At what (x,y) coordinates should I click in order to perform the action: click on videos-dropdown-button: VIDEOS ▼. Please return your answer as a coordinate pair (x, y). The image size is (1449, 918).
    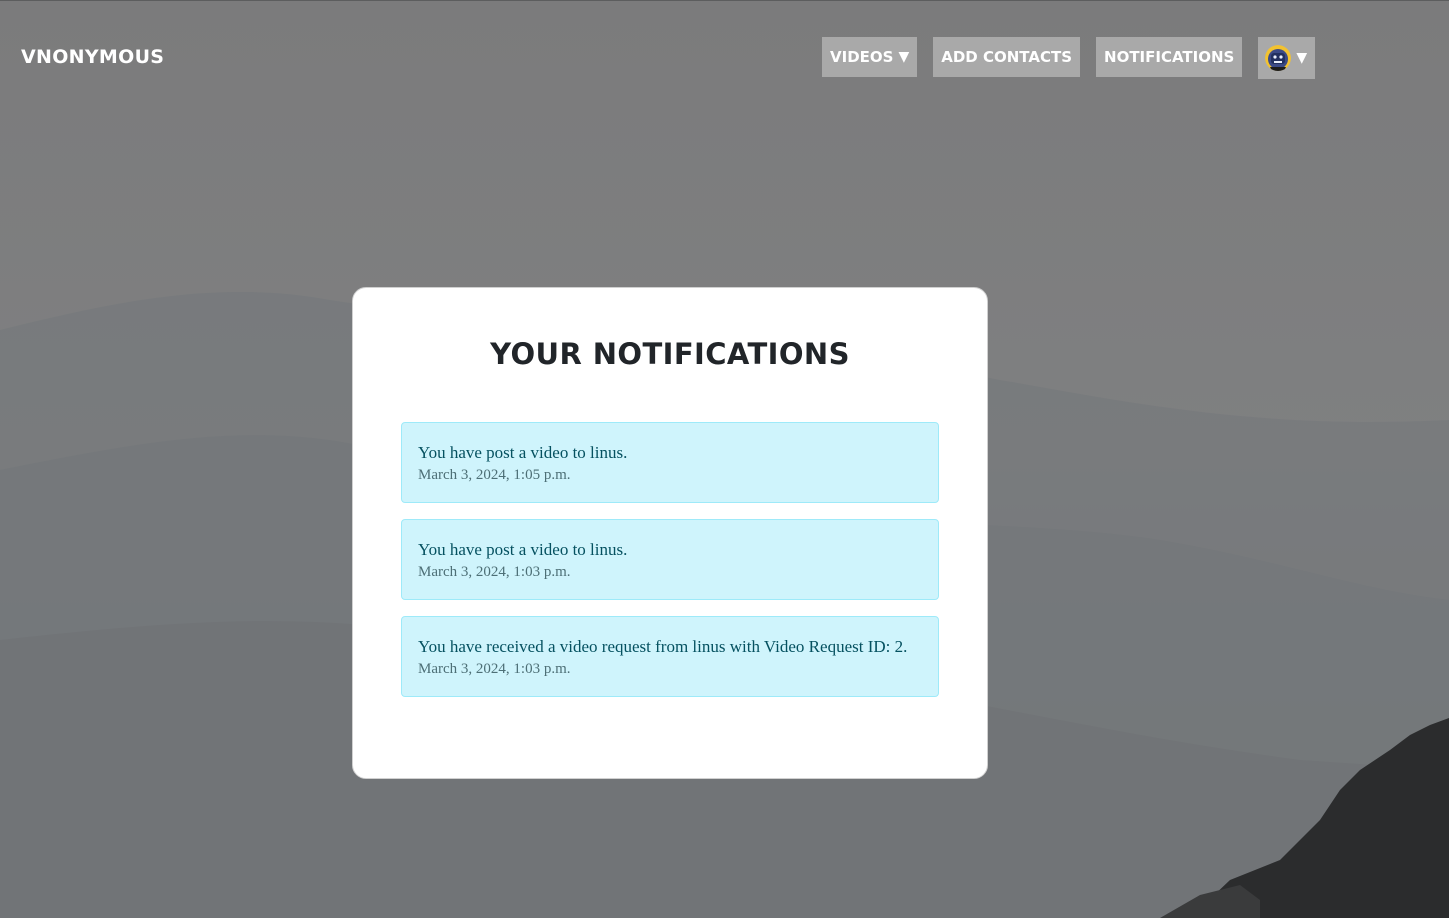
    Looking at the image, I should click on (870, 57).